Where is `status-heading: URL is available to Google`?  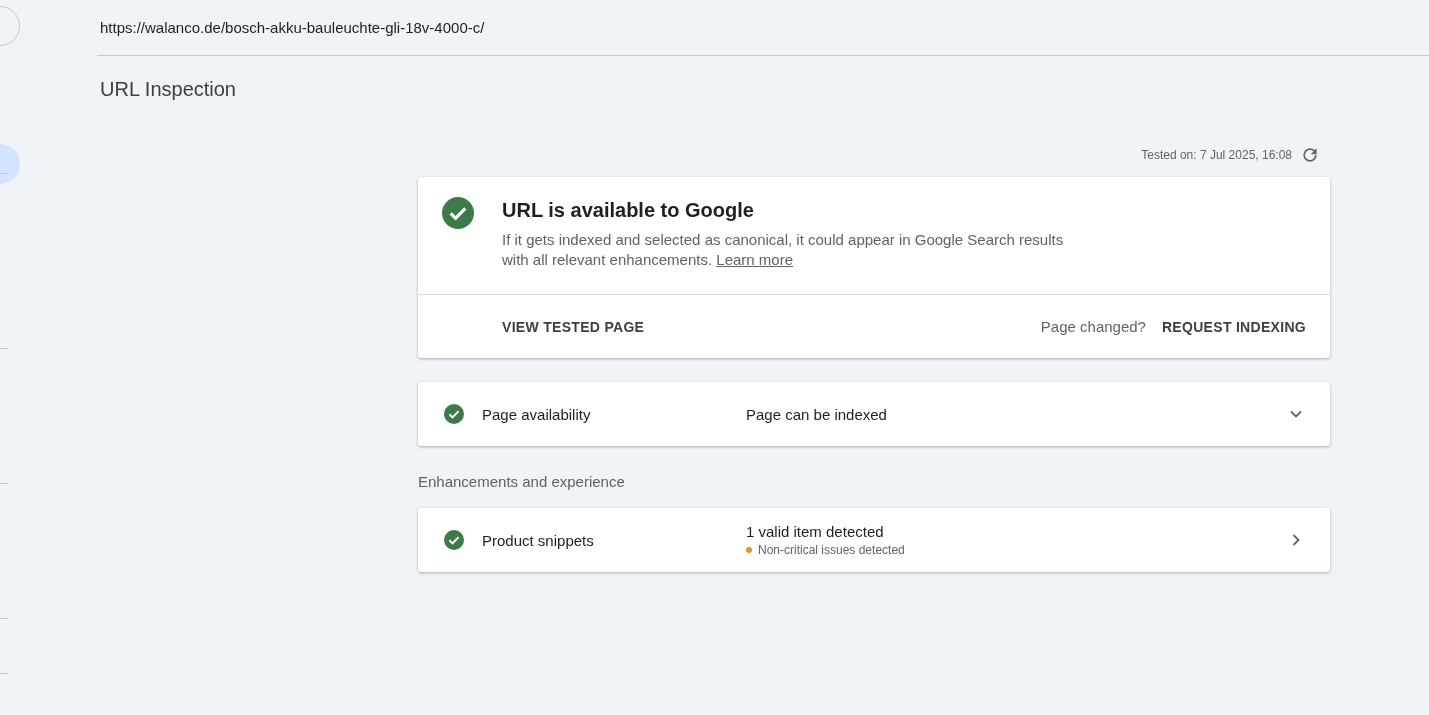
status-heading: URL is available to Google is located at coordinates (628, 210).